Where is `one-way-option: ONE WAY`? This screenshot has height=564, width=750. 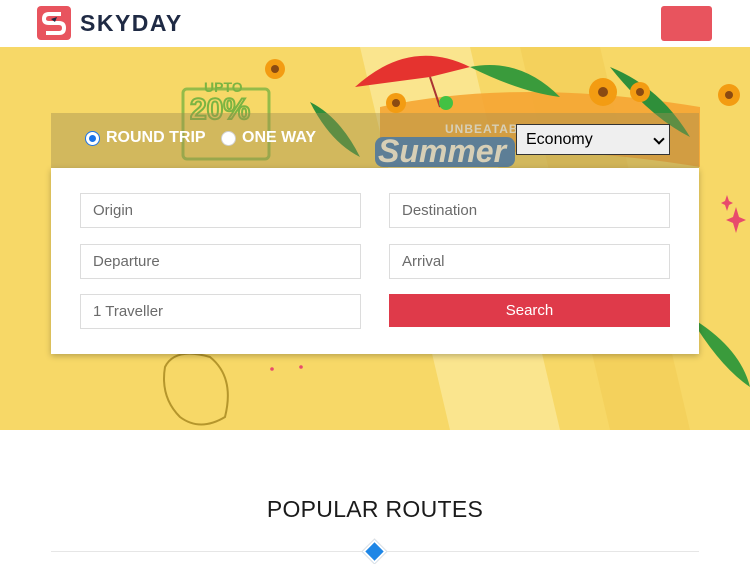
one-way-option: ONE WAY is located at coordinates (268, 138).